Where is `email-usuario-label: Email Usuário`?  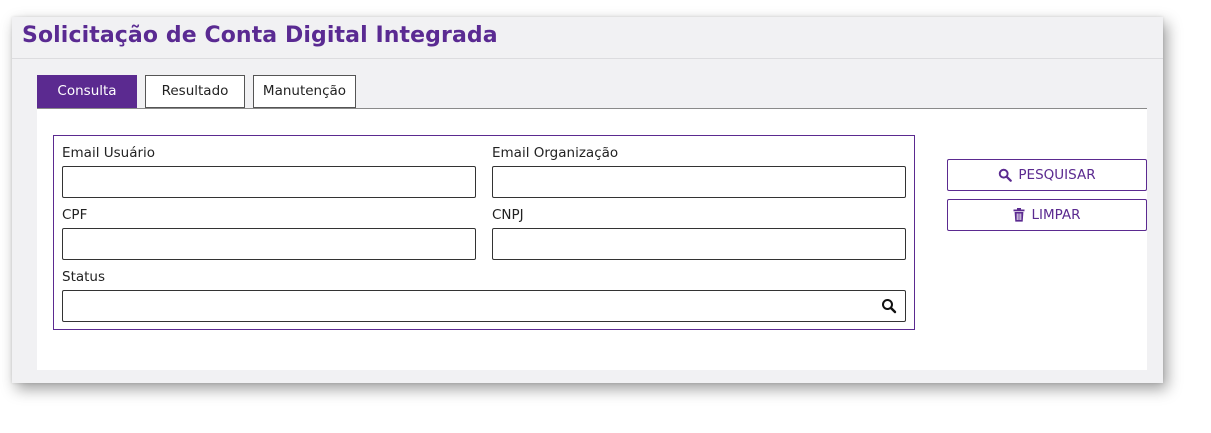
email-usuario-label: Email Usuário is located at coordinates (109, 153).